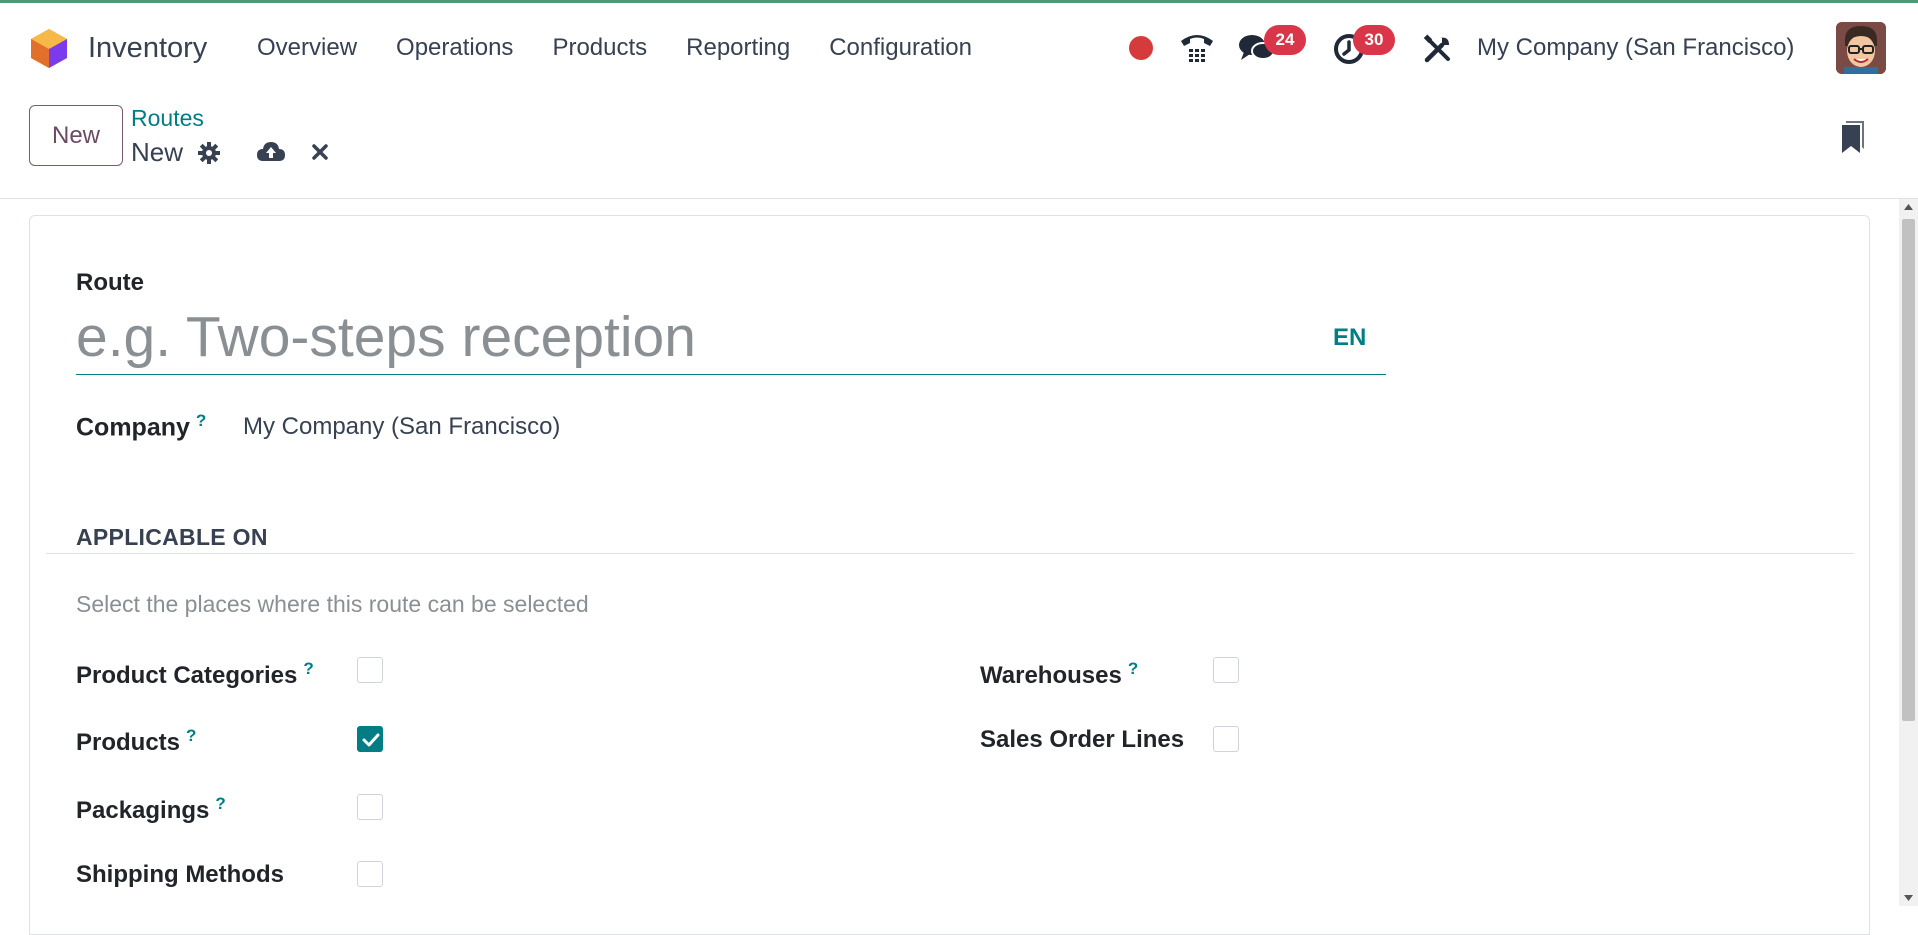  Describe the element at coordinates (370, 874) in the screenshot. I see `shipping-methods-checkbox` at that location.